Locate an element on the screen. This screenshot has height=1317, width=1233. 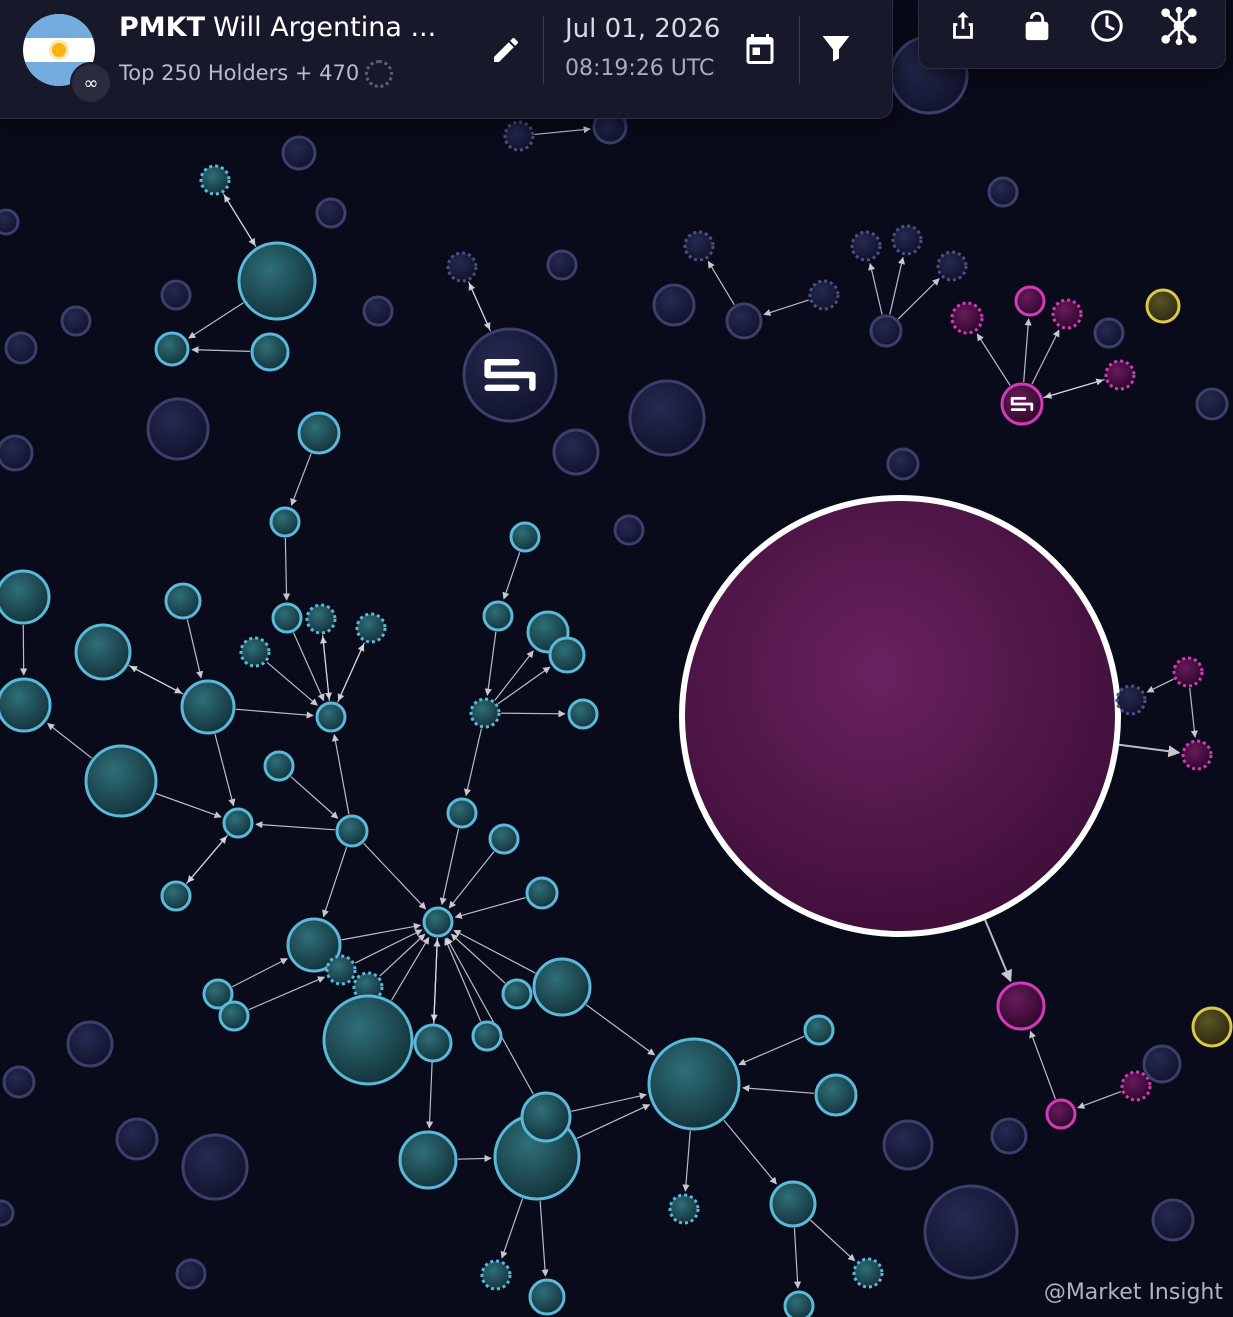
holders-summary: Top 250 Holders + 470 is located at coordinates (256, 74).